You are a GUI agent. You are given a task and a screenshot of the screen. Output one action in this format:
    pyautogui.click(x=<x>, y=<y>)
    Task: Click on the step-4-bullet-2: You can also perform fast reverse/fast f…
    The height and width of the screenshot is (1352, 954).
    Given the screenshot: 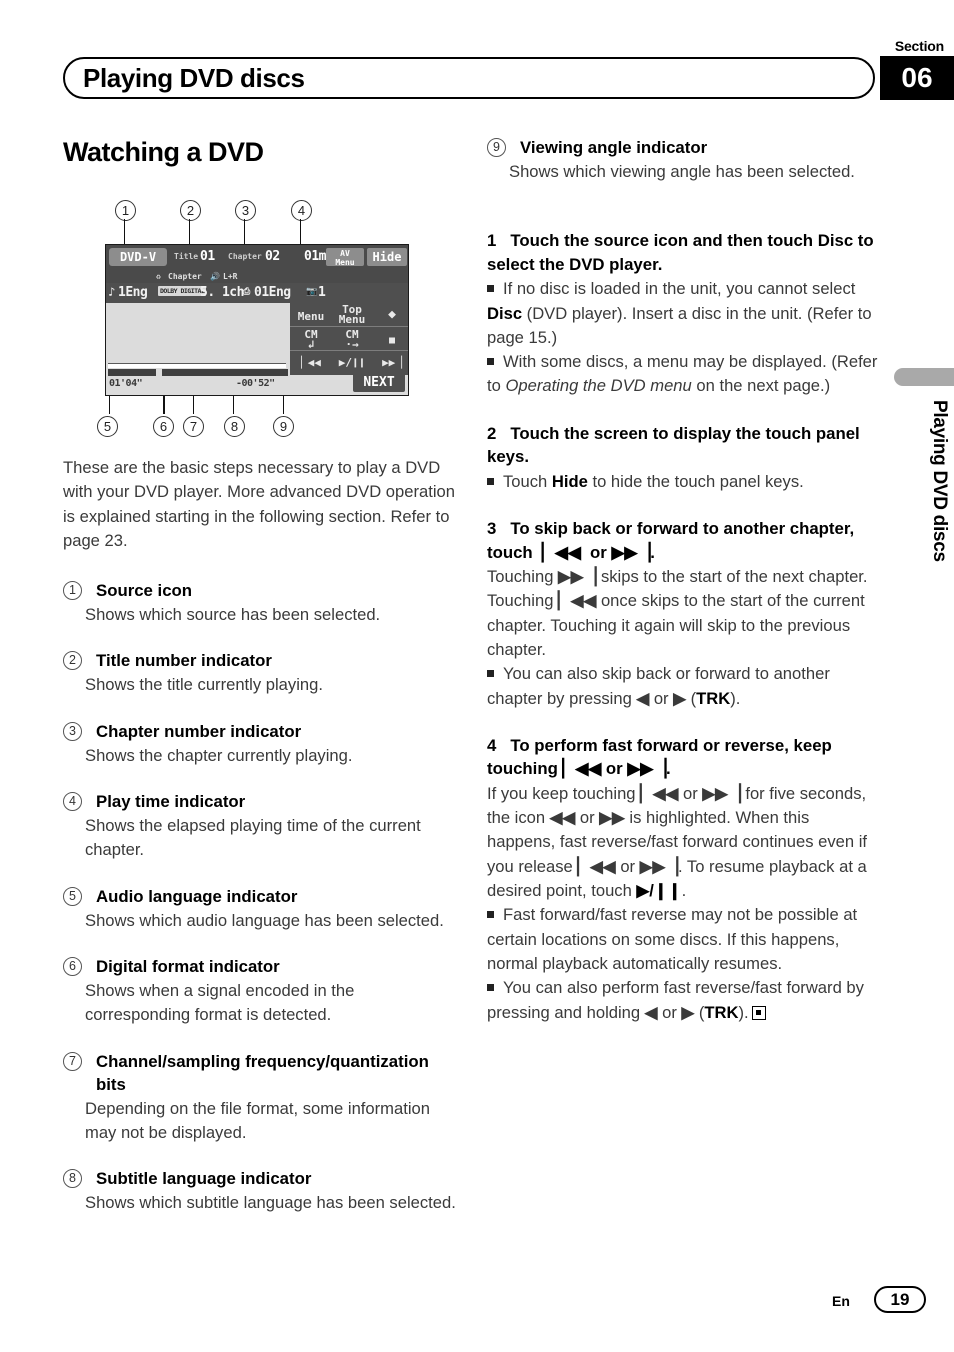 What is the action you would take?
    pyautogui.click(x=684, y=1000)
    